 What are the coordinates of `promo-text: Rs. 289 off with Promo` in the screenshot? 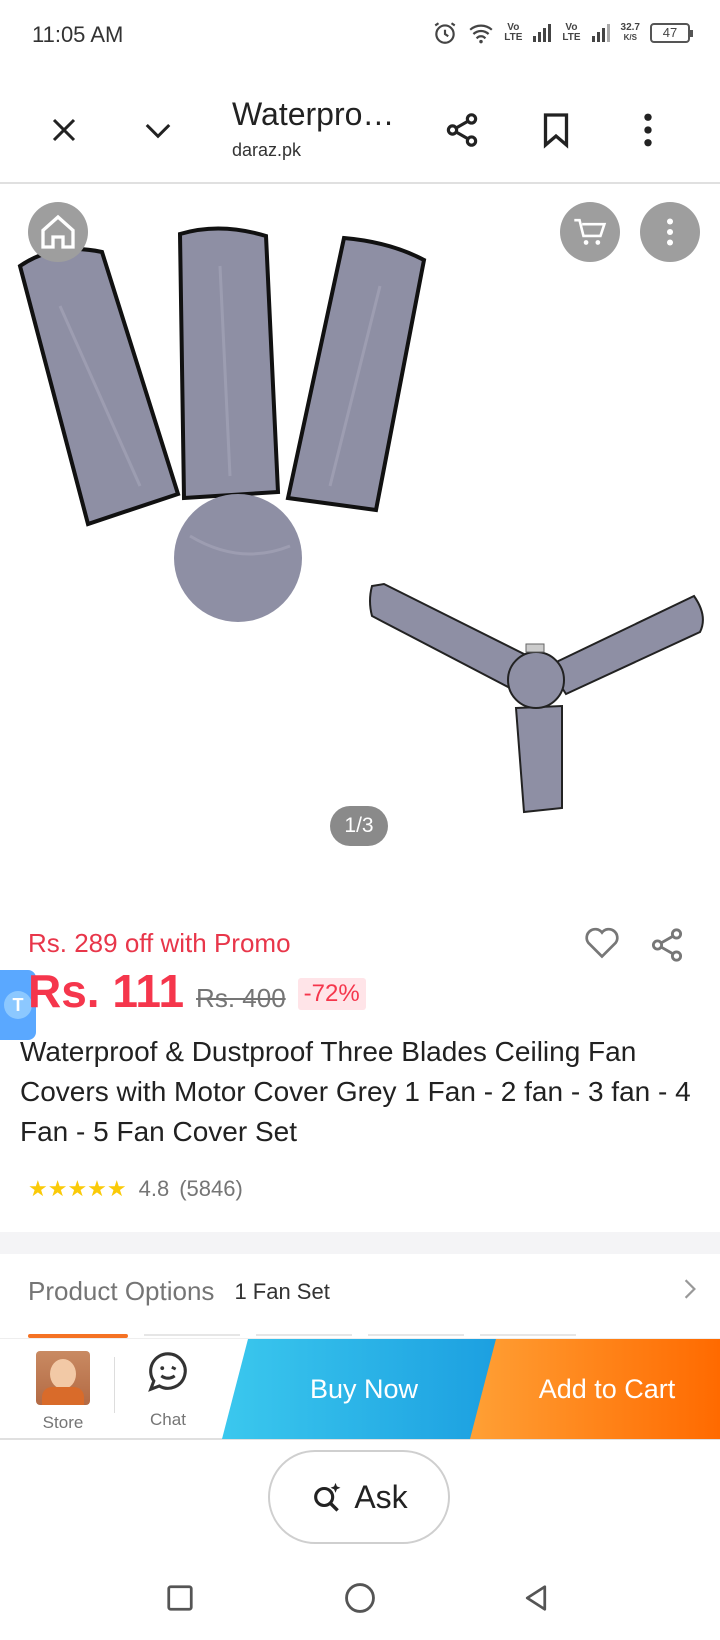 It's located at (159, 943).